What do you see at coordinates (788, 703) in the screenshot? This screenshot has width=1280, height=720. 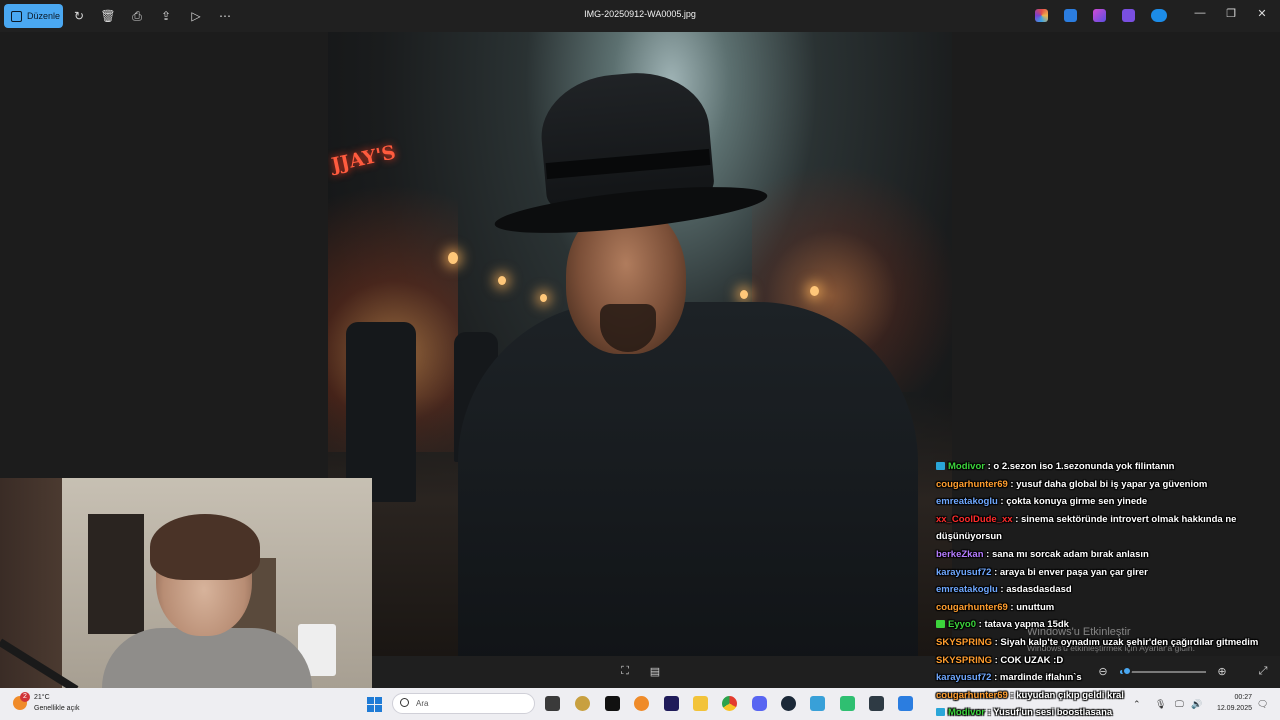 I see `steam-icon` at bounding box center [788, 703].